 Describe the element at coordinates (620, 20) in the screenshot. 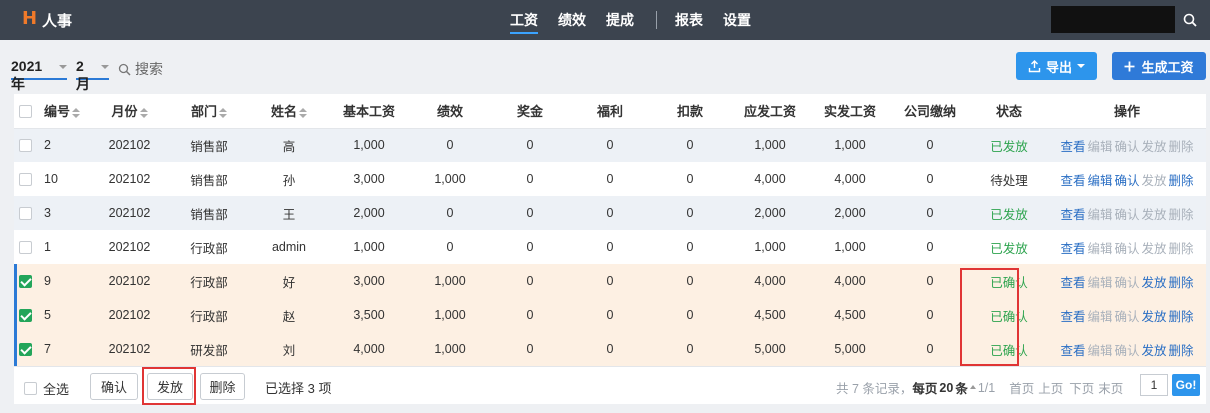

I see `nav-item-commission: 提成` at that location.